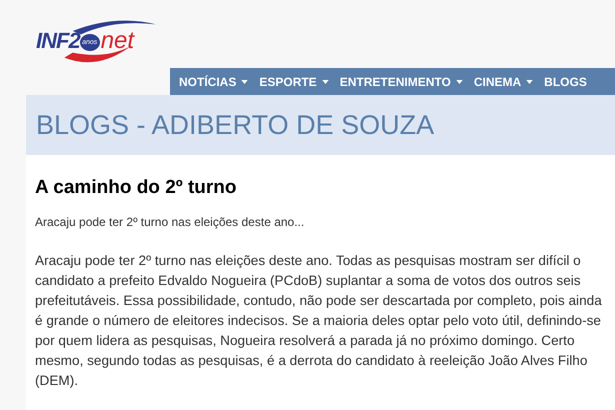 Image resolution: width=615 pixels, height=410 pixels. I want to click on article-title: A caminho do 2º turno, so click(136, 188).